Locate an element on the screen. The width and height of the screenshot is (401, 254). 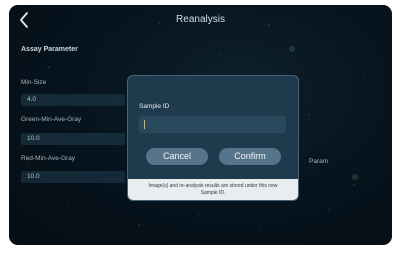
green-min-ave-gray-field: 10.0 is located at coordinates (73, 139).